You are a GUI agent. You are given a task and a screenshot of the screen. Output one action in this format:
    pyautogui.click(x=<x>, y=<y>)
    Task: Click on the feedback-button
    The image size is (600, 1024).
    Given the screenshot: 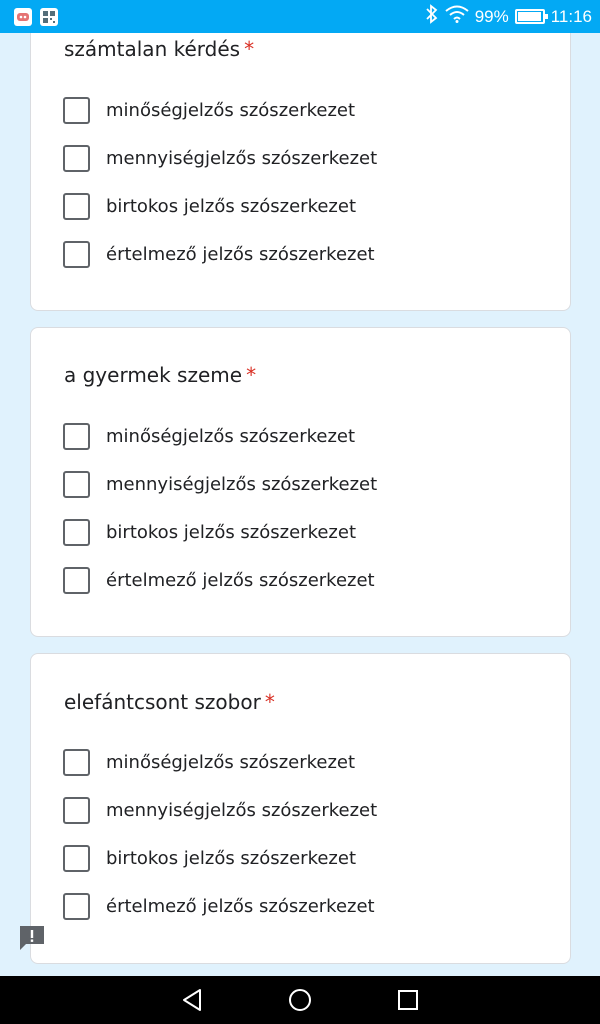 What is the action you would take?
    pyautogui.click(x=32, y=938)
    